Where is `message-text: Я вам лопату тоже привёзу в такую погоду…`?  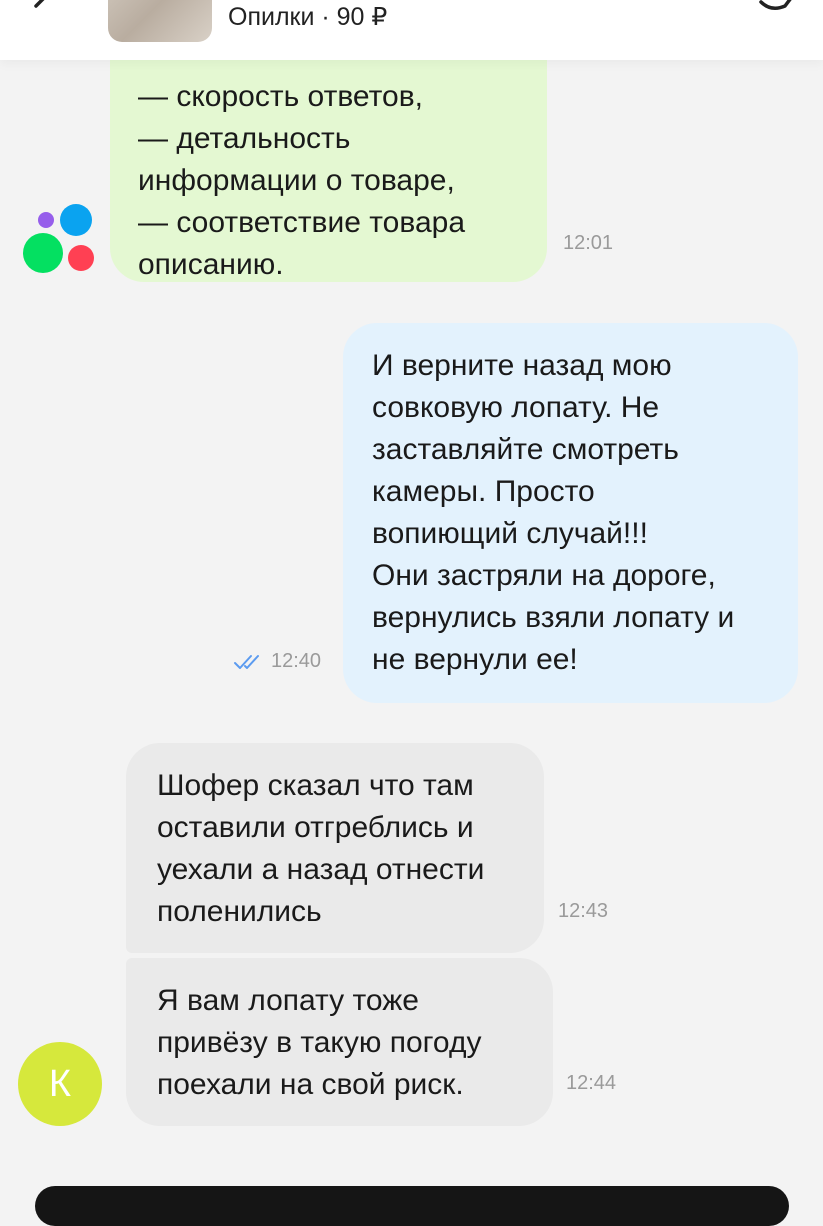
message-text: Я вам лопату тоже привёзу в такую погоду… is located at coordinates (319, 1042).